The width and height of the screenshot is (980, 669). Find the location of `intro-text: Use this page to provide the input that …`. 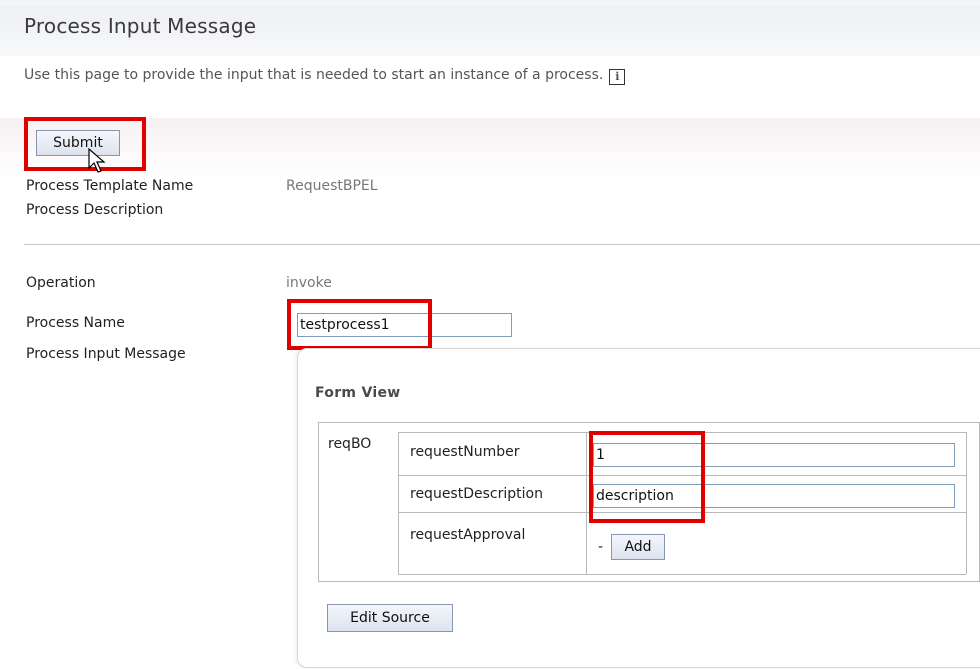

intro-text: Use this page to provide the input that … is located at coordinates (314, 75).